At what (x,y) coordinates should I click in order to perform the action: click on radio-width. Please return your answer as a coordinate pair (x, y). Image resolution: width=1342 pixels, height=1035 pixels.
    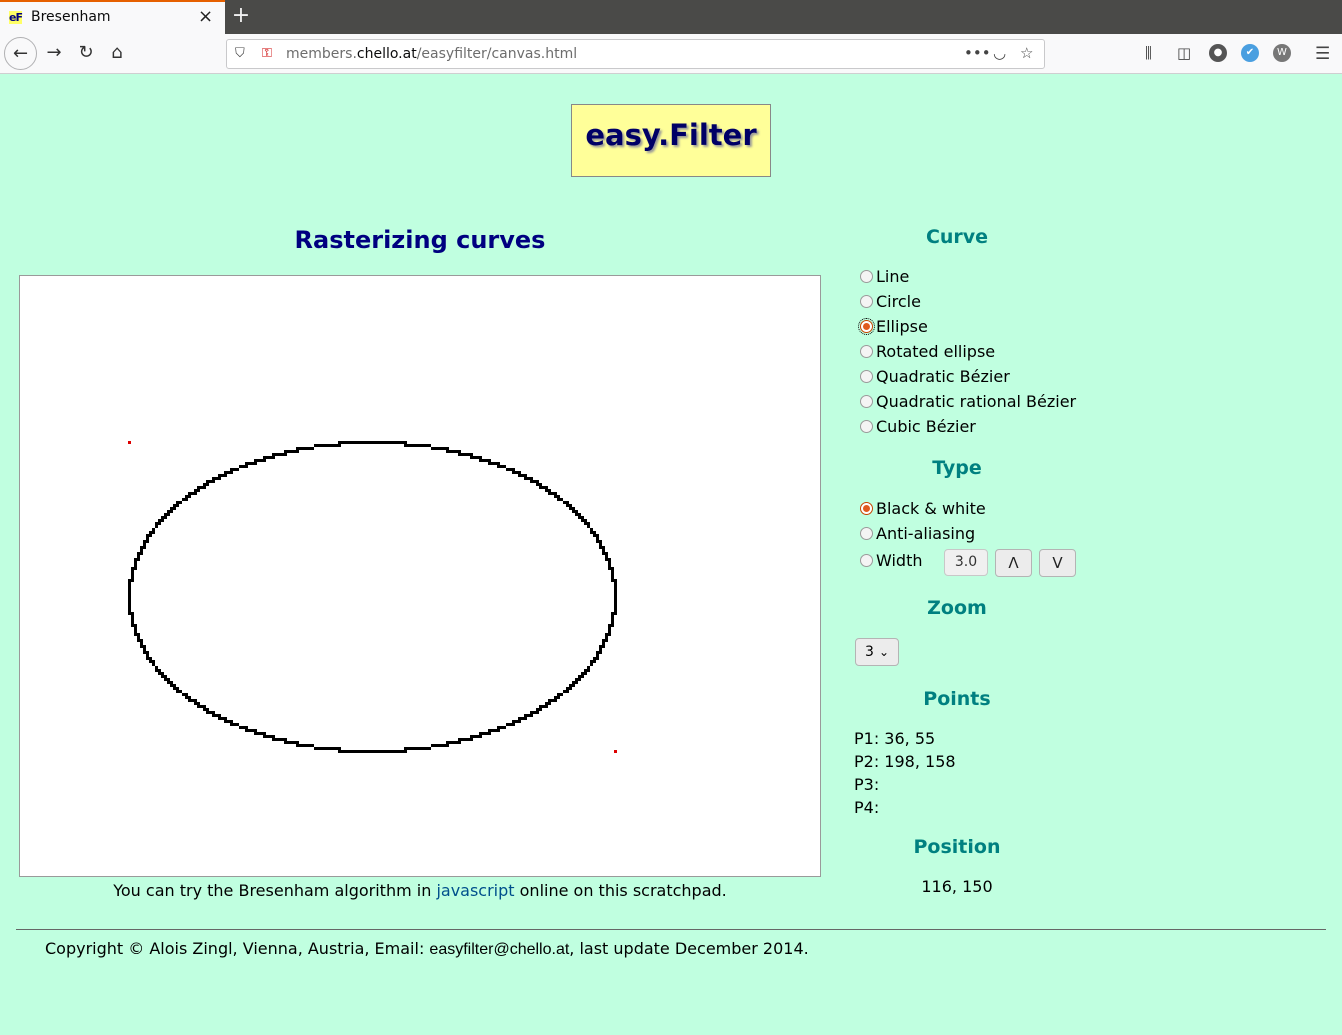
    Looking at the image, I should click on (866, 560).